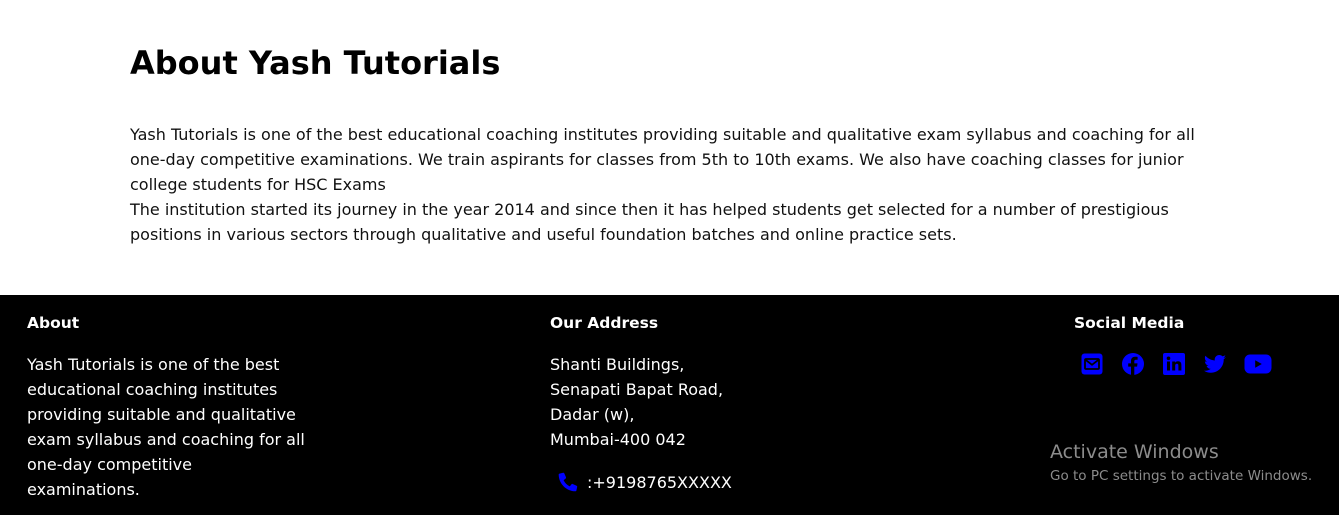 The height and width of the screenshot is (515, 1339). Describe the element at coordinates (1181, 476) in the screenshot. I see `activate-windows-subtitle: Go to PC settings to activate Windows.` at that location.